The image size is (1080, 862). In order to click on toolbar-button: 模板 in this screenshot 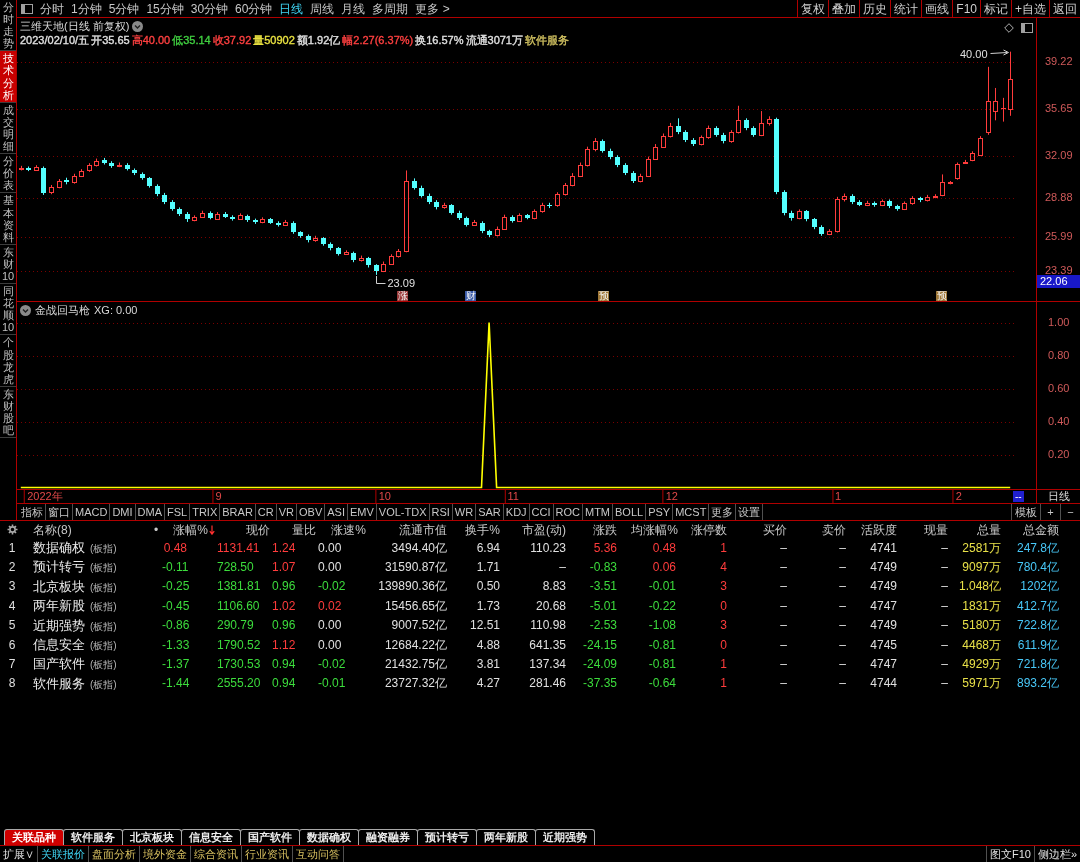, I will do `click(1025, 512)`.